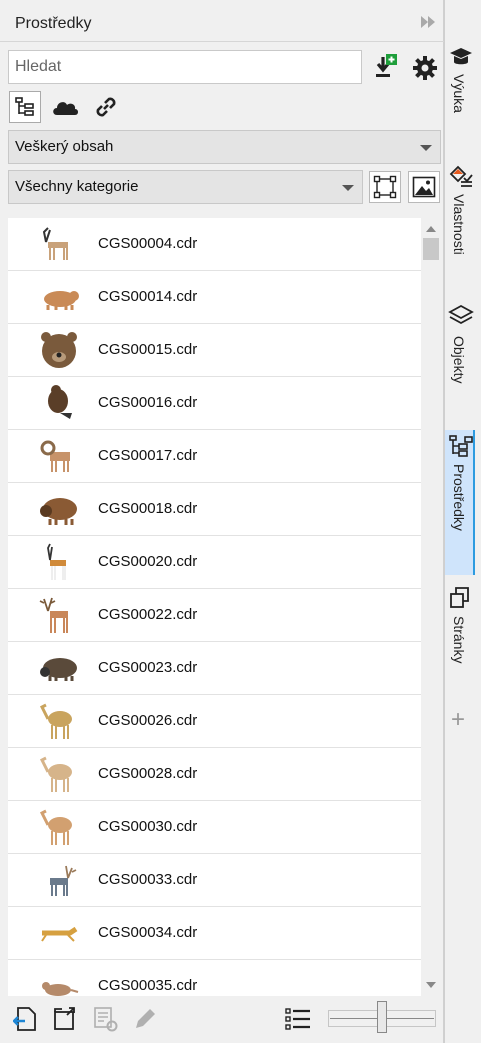 The width and height of the screenshot is (481, 1043). I want to click on file-name: CGS00023.cdr, so click(148, 667).